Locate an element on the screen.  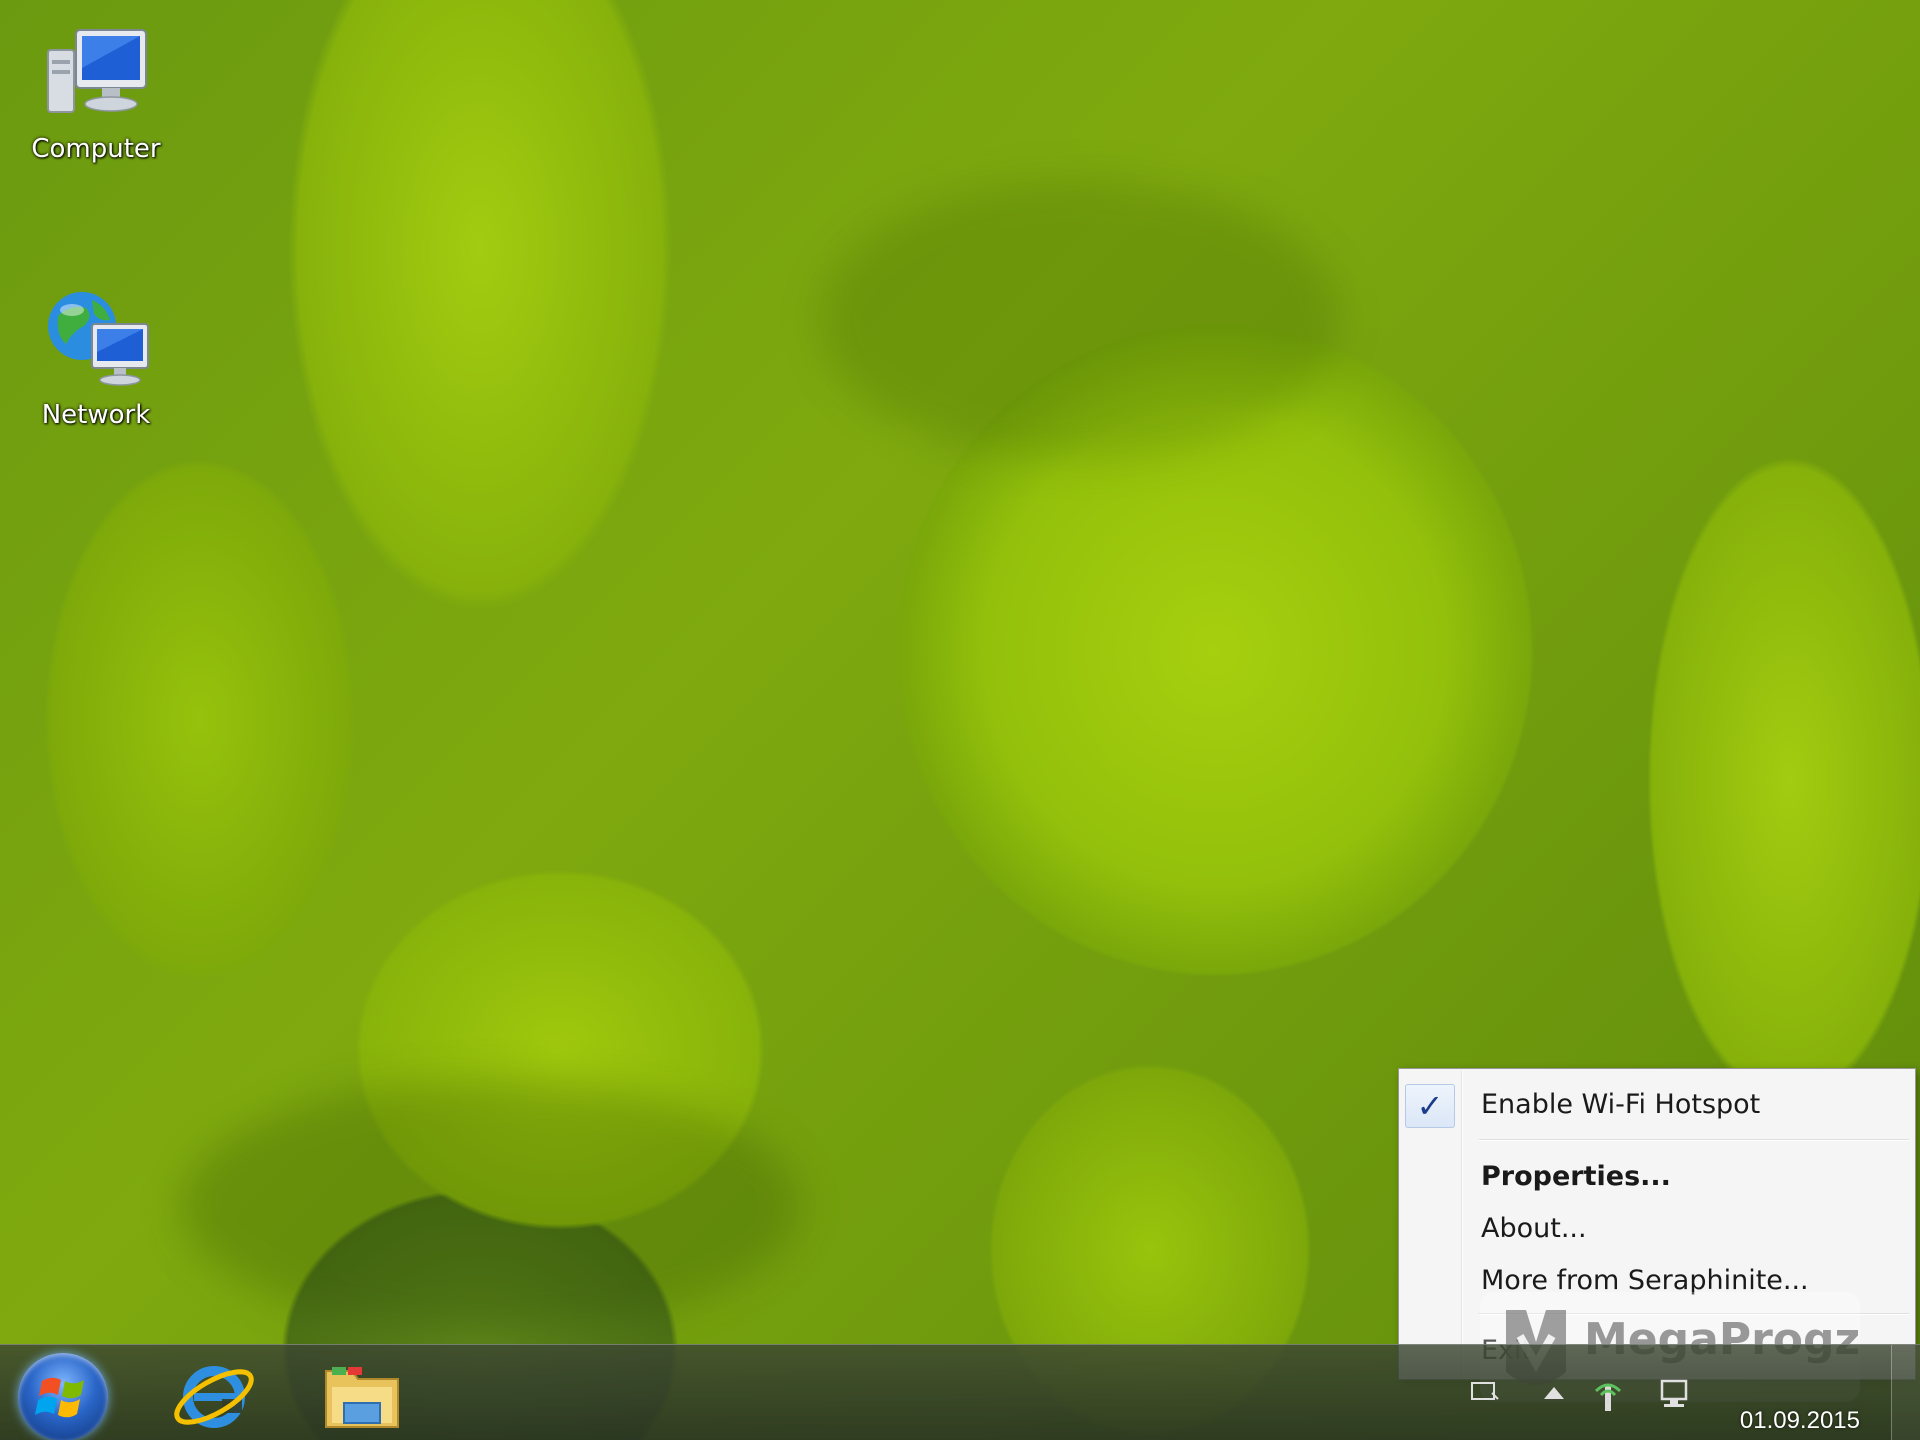
system-tray: 01.09.2015 is located at coordinates (1690, 1392).